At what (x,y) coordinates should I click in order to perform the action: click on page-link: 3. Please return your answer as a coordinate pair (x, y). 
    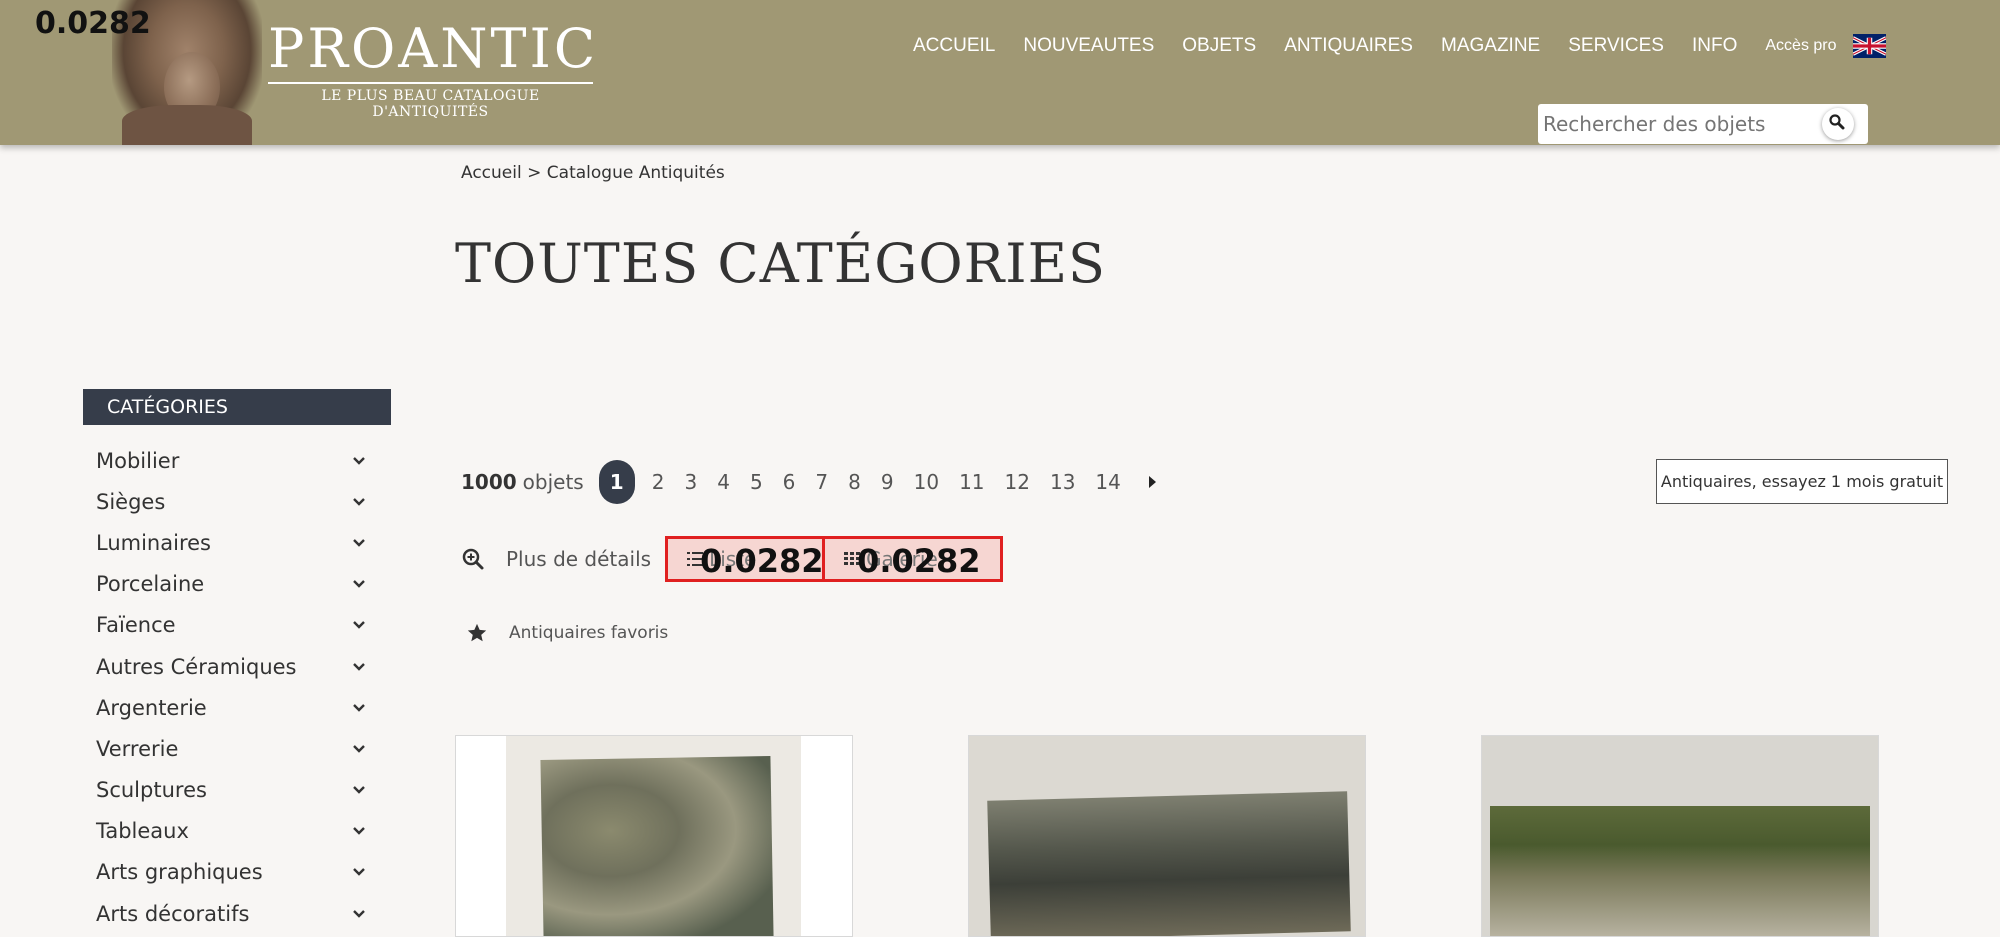
    Looking at the image, I should click on (690, 482).